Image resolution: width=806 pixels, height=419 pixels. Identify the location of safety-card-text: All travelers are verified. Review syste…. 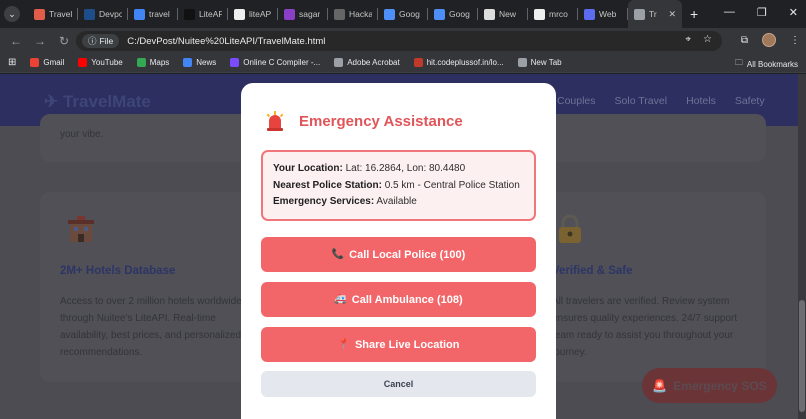
(644, 327).